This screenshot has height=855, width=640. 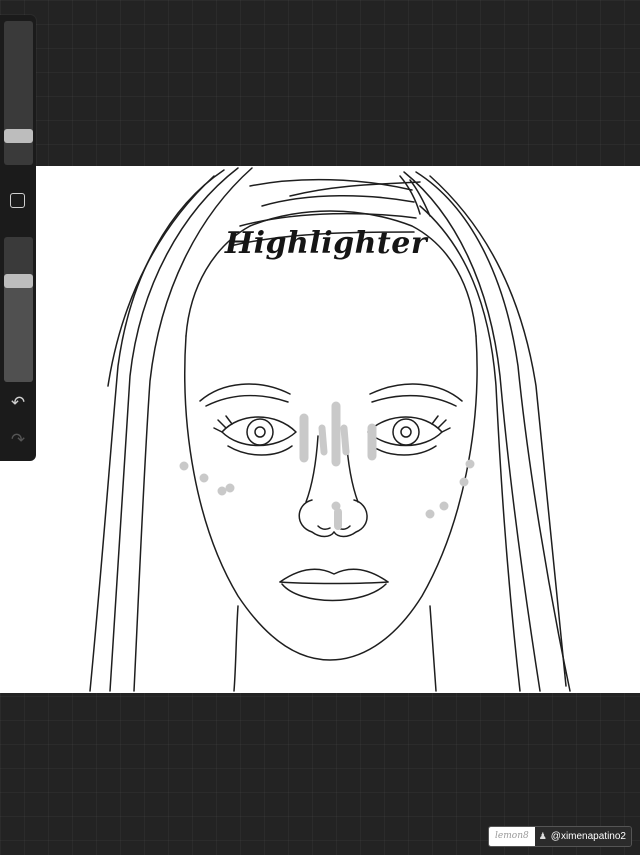 I want to click on lemon8-watermark: lemon8 ♟ @ximenapatino2, so click(x=560, y=836).